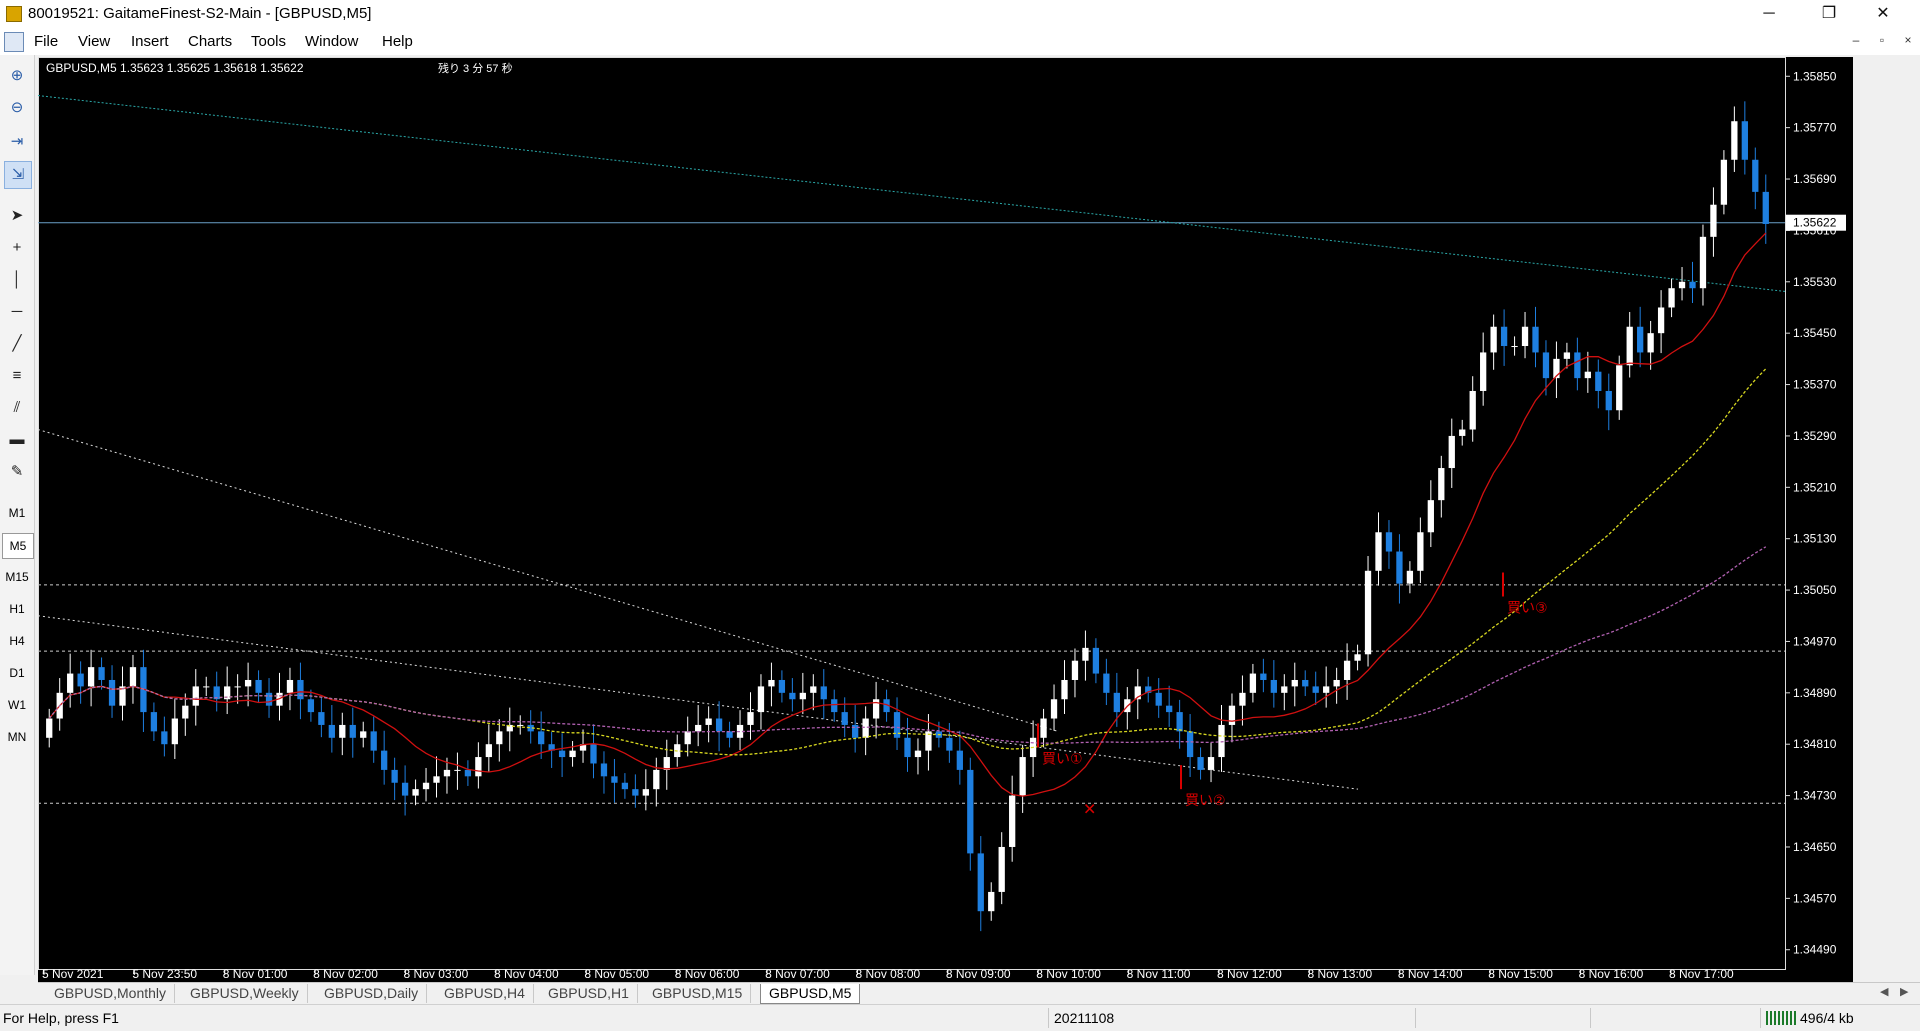  Describe the element at coordinates (17, 312) in the screenshot. I see `horizontal-line-icon: ─` at that location.